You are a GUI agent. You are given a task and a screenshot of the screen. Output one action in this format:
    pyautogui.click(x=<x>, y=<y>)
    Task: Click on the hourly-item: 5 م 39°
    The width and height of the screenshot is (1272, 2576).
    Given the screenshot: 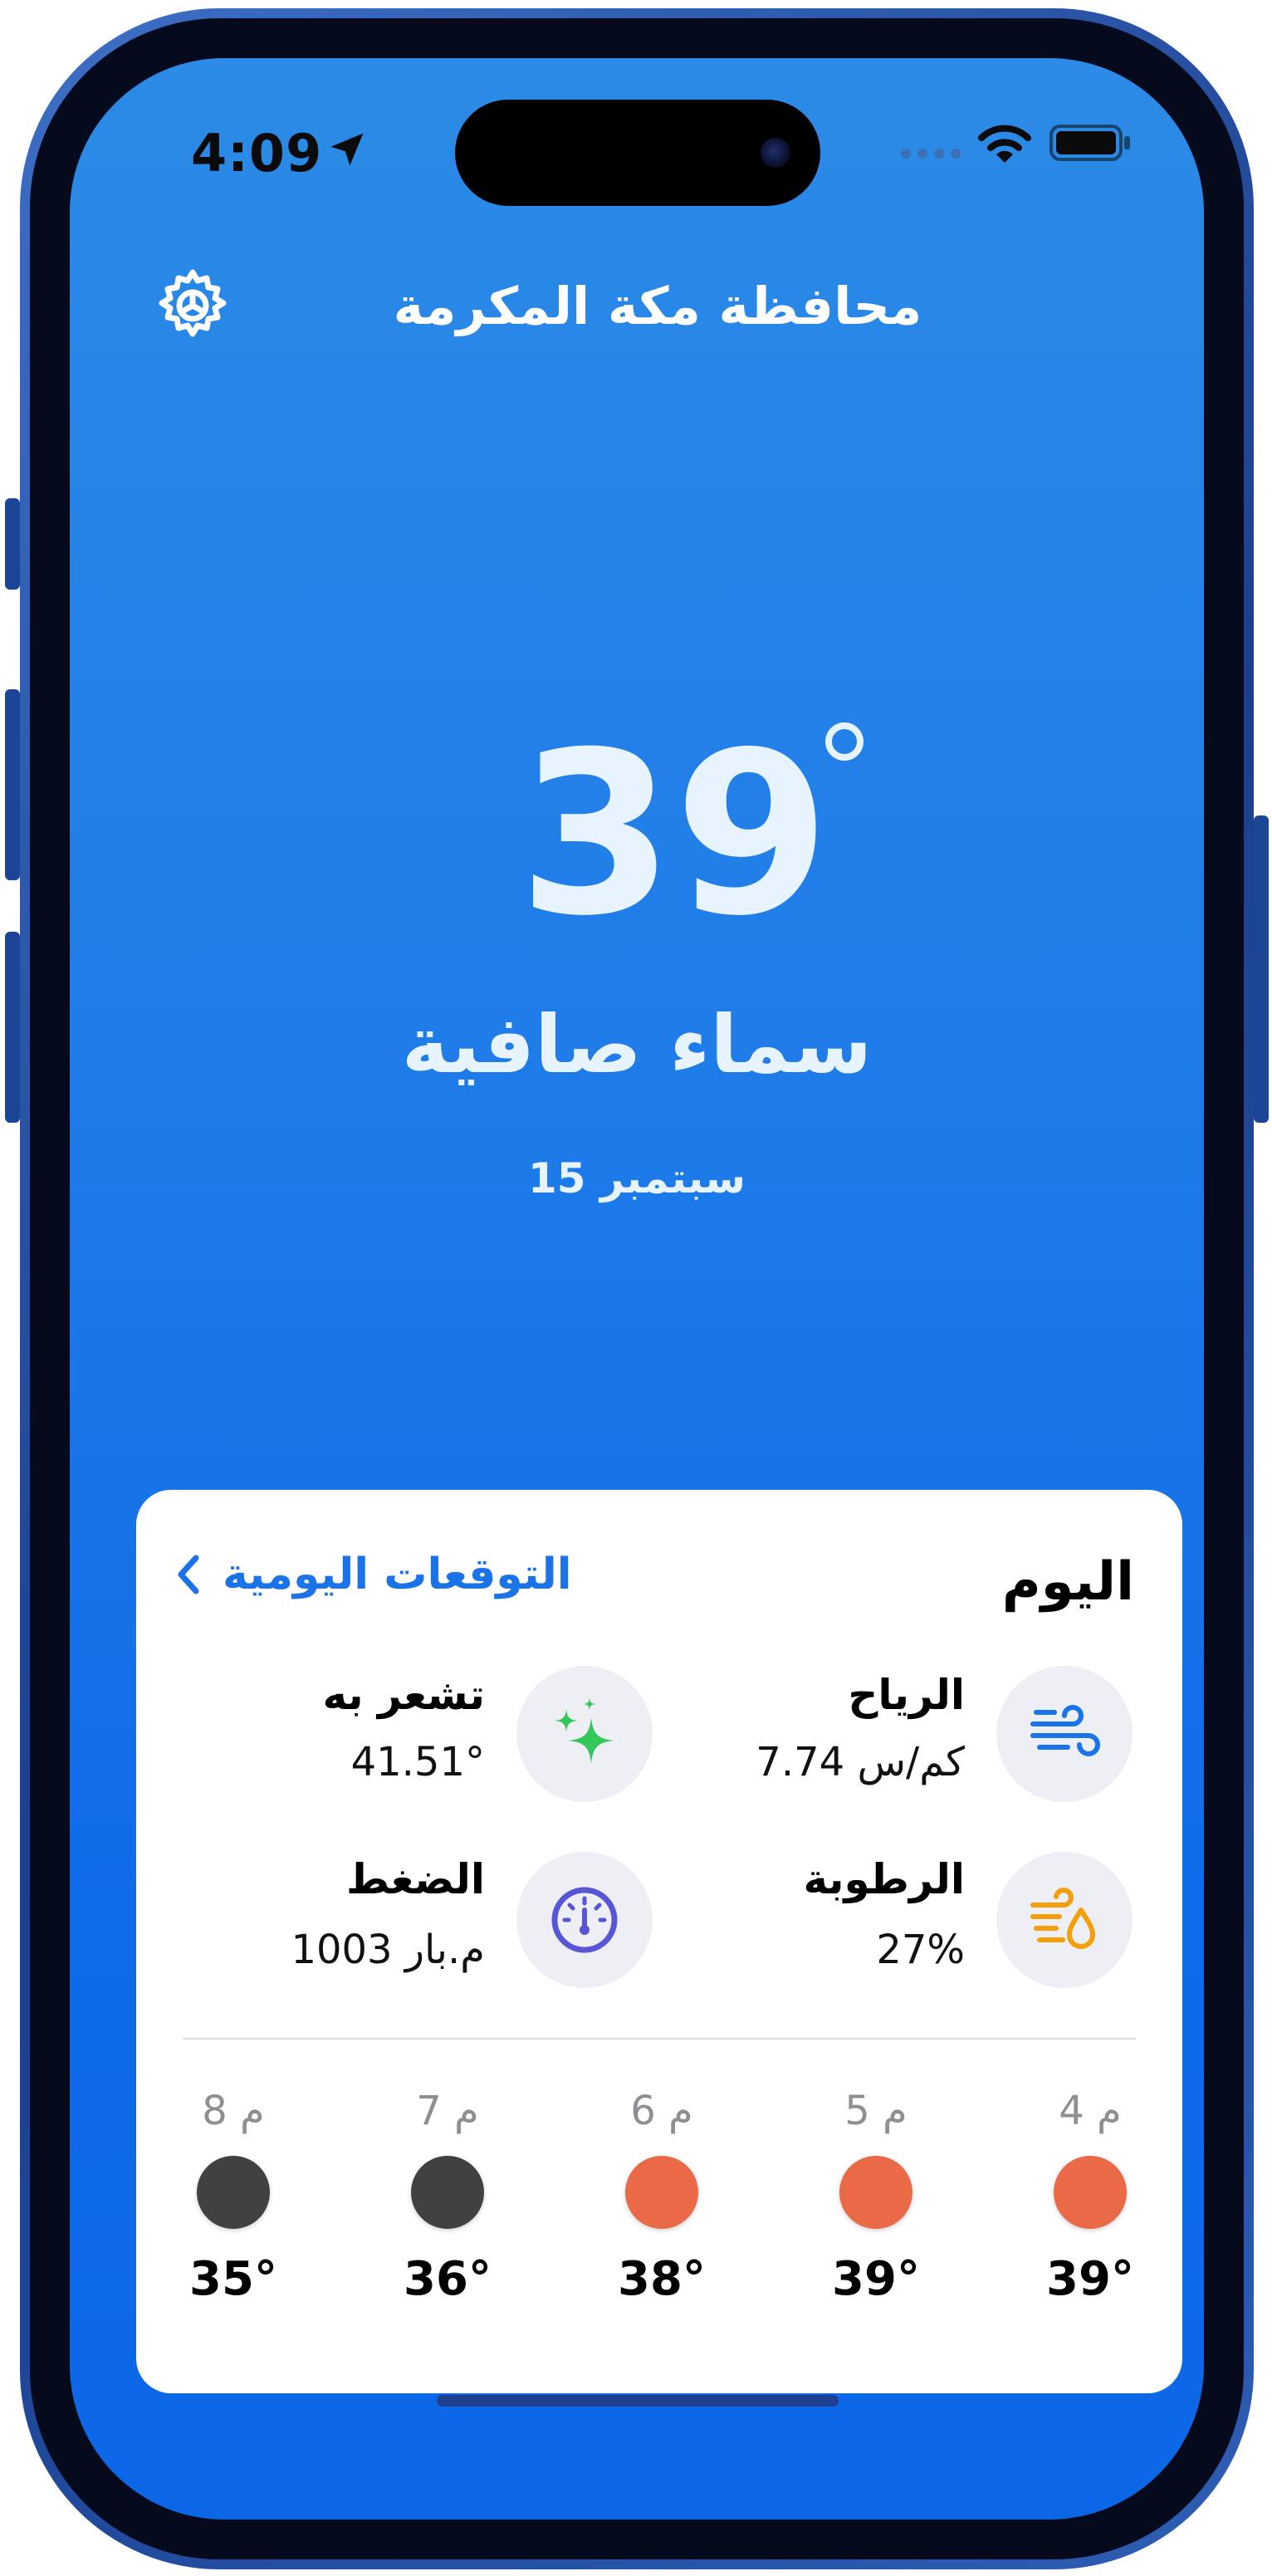 What is the action you would take?
    pyautogui.click(x=876, y=2197)
    